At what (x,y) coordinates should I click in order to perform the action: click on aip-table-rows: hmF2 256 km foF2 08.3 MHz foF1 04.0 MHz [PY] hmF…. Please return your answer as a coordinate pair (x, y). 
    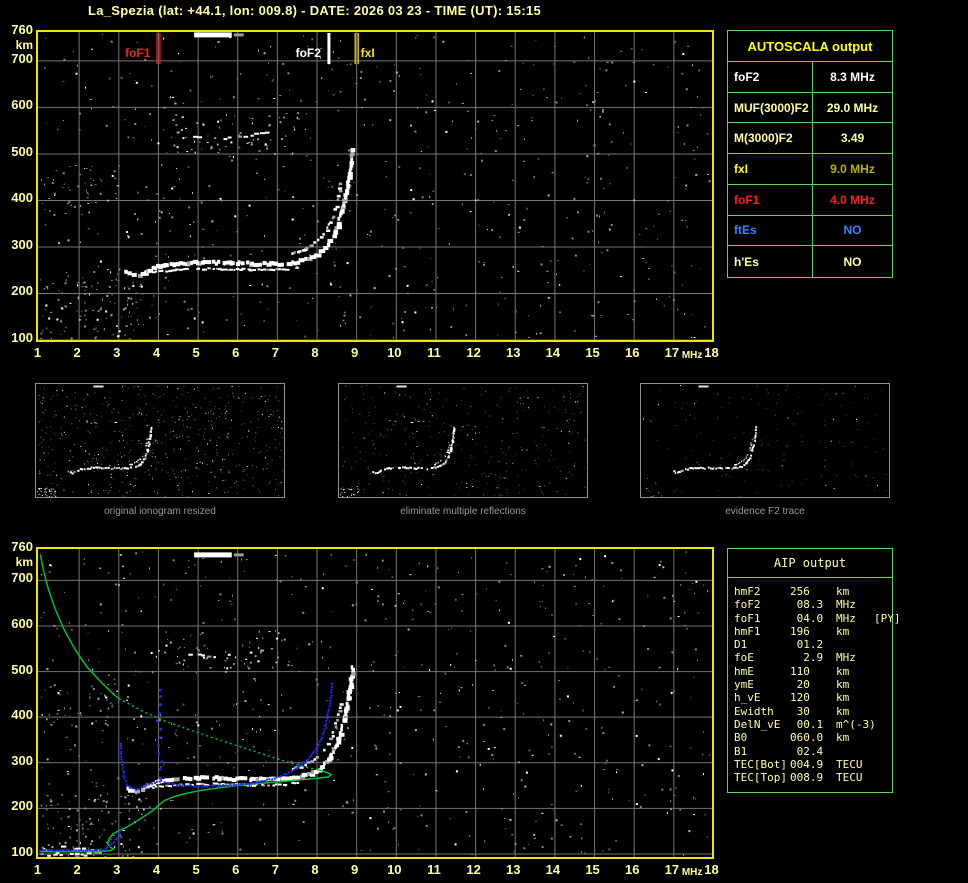
    Looking at the image, I should click on (814, 681).